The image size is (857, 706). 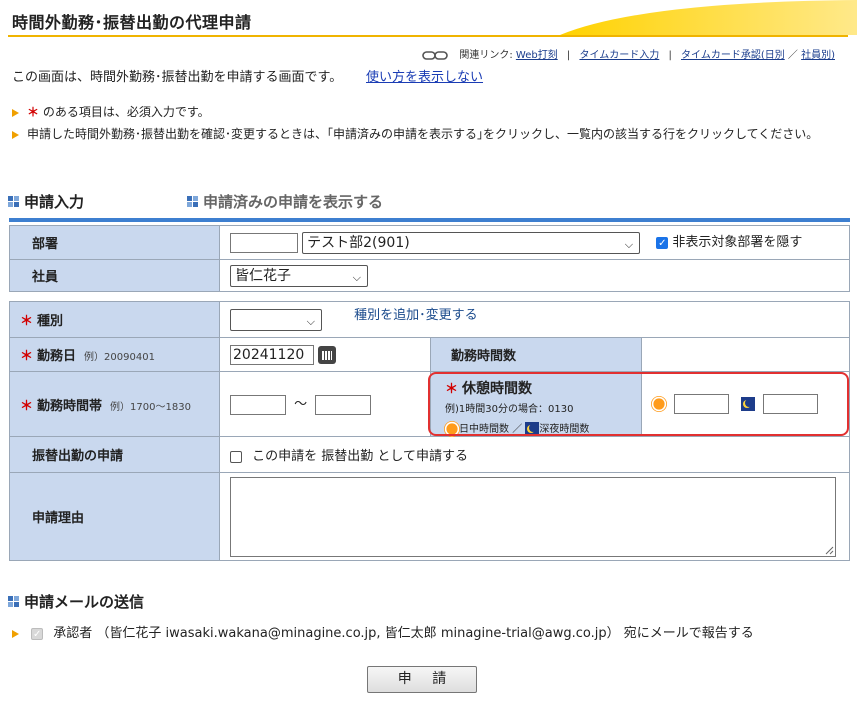 What do you see at coordinates (428, 36) in the screenshot?
I see `title-underline` at bounding box center [428, 36].